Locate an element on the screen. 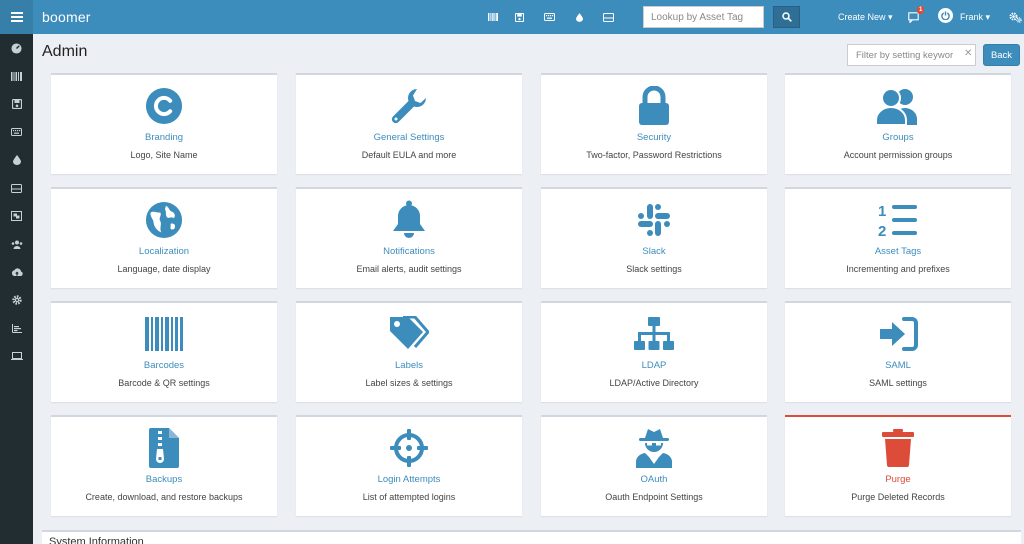 This screenshot has width=1024, height=544. tile-title: Localization is located at coordinates (164, 251).